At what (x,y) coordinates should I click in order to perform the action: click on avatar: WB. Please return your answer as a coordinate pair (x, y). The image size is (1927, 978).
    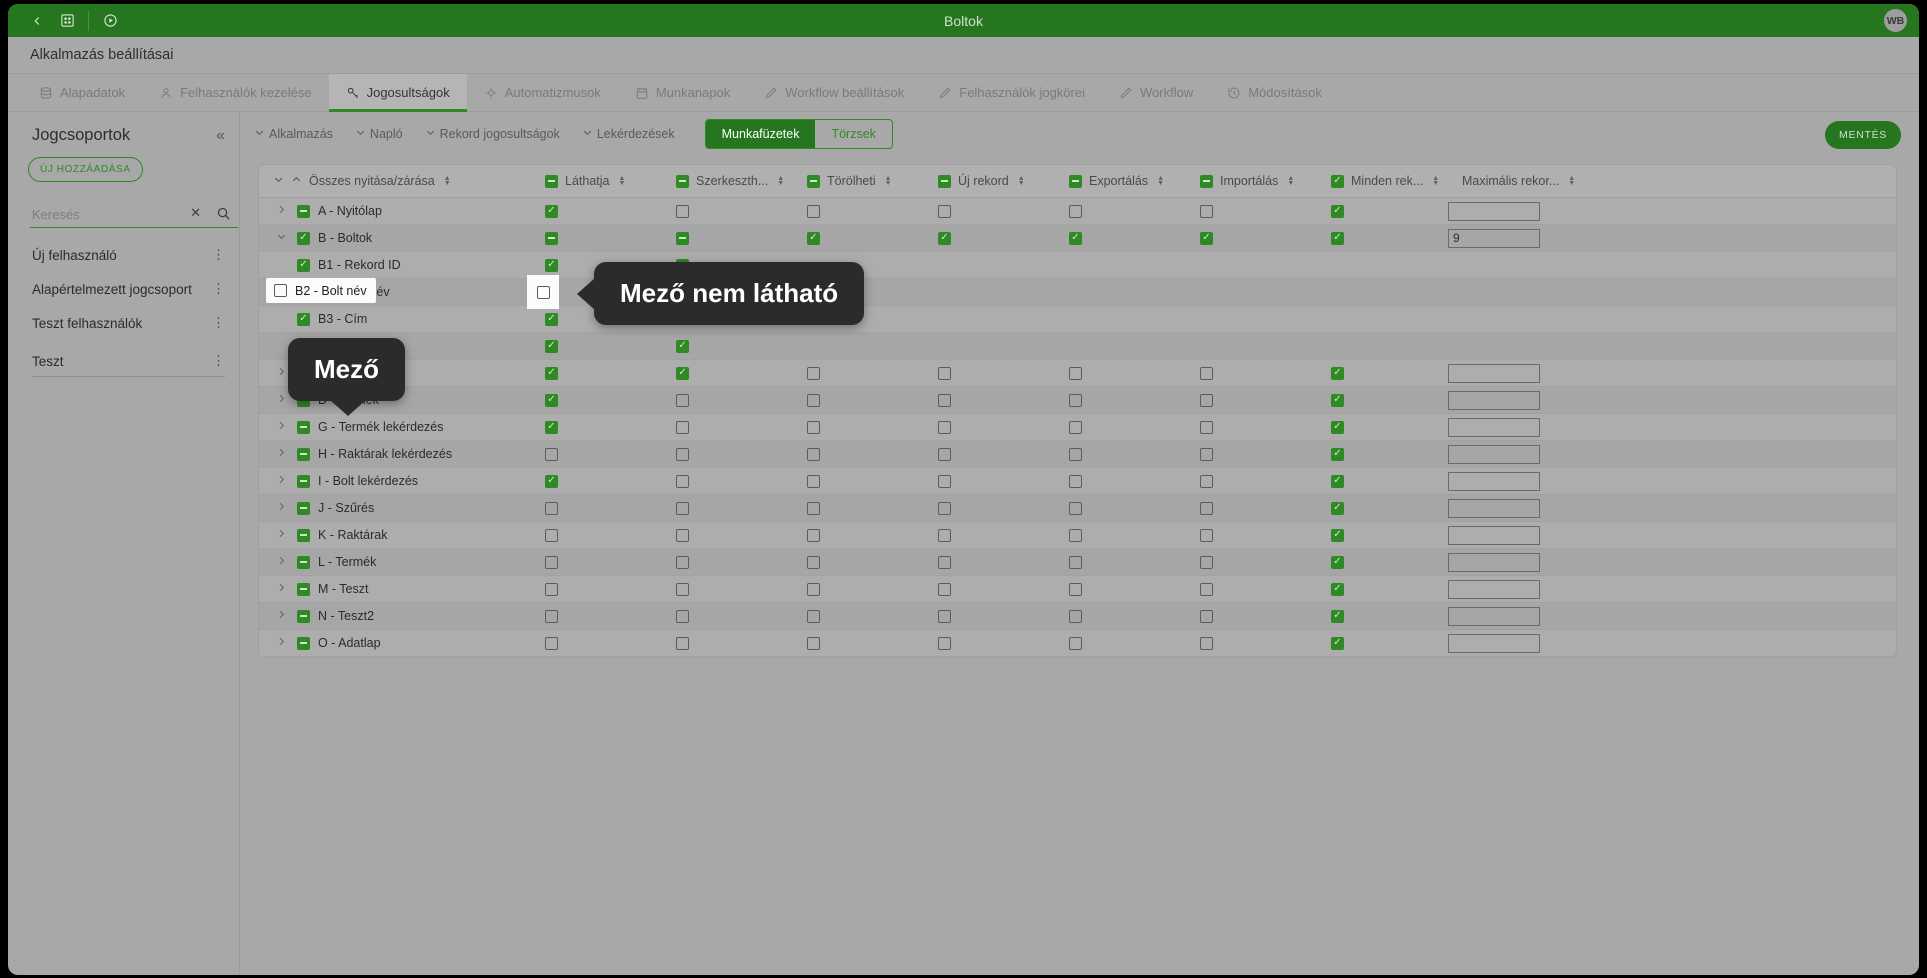
    Looking at the image, I should click on (1895, 20).